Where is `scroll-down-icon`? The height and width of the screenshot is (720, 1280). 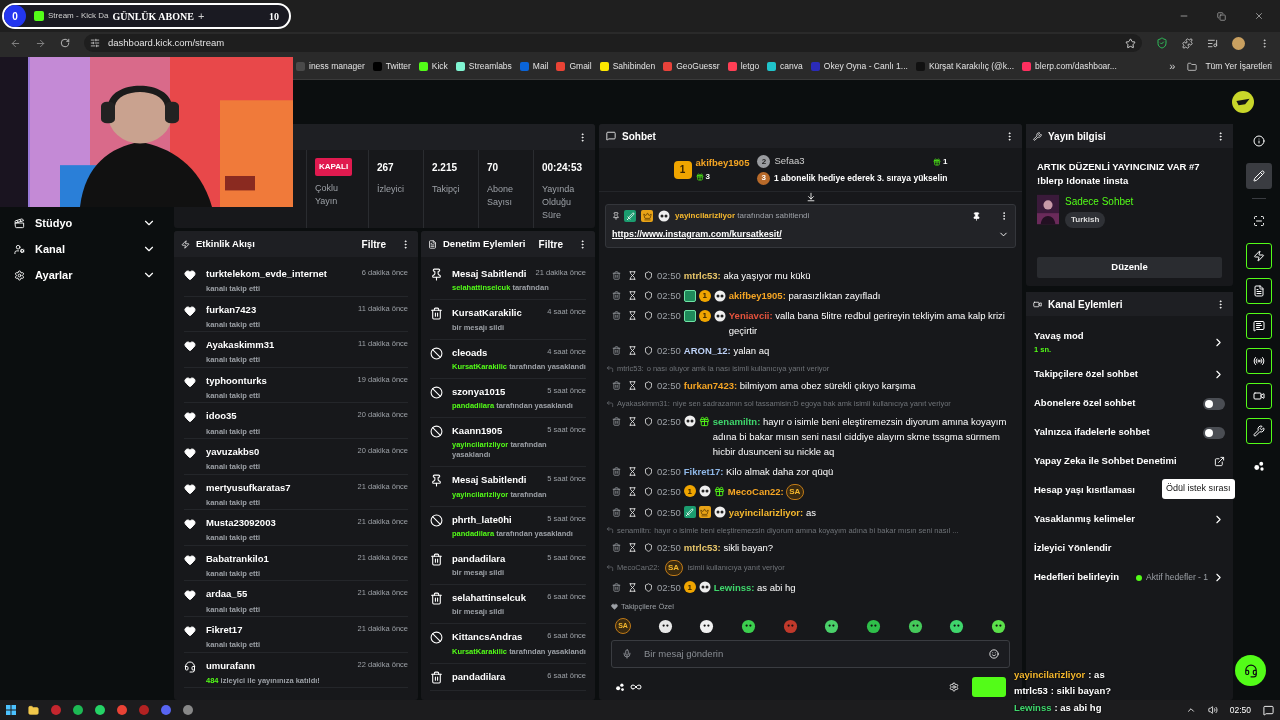 scroll-down-icon is located at coordinates (810, 197).